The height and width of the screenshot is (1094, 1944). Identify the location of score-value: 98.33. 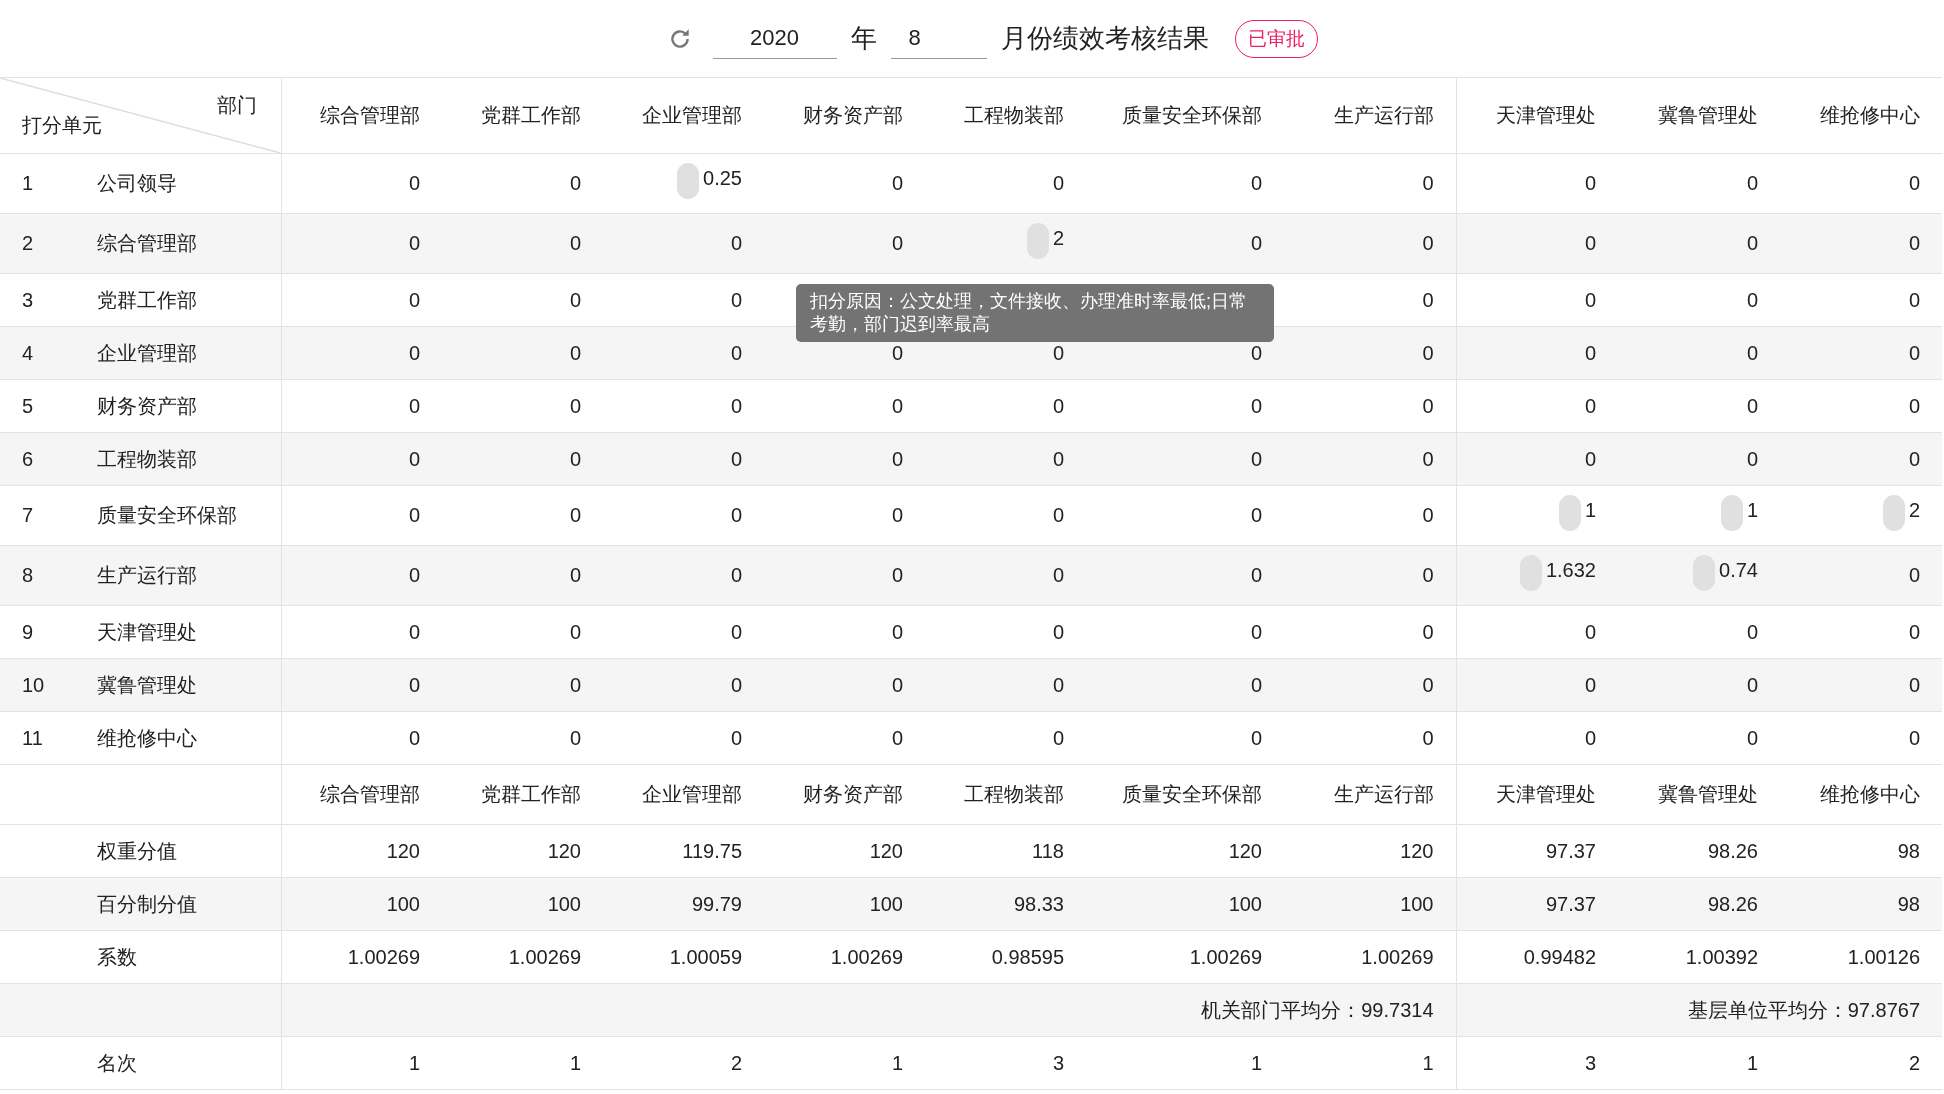
(1038, 903).